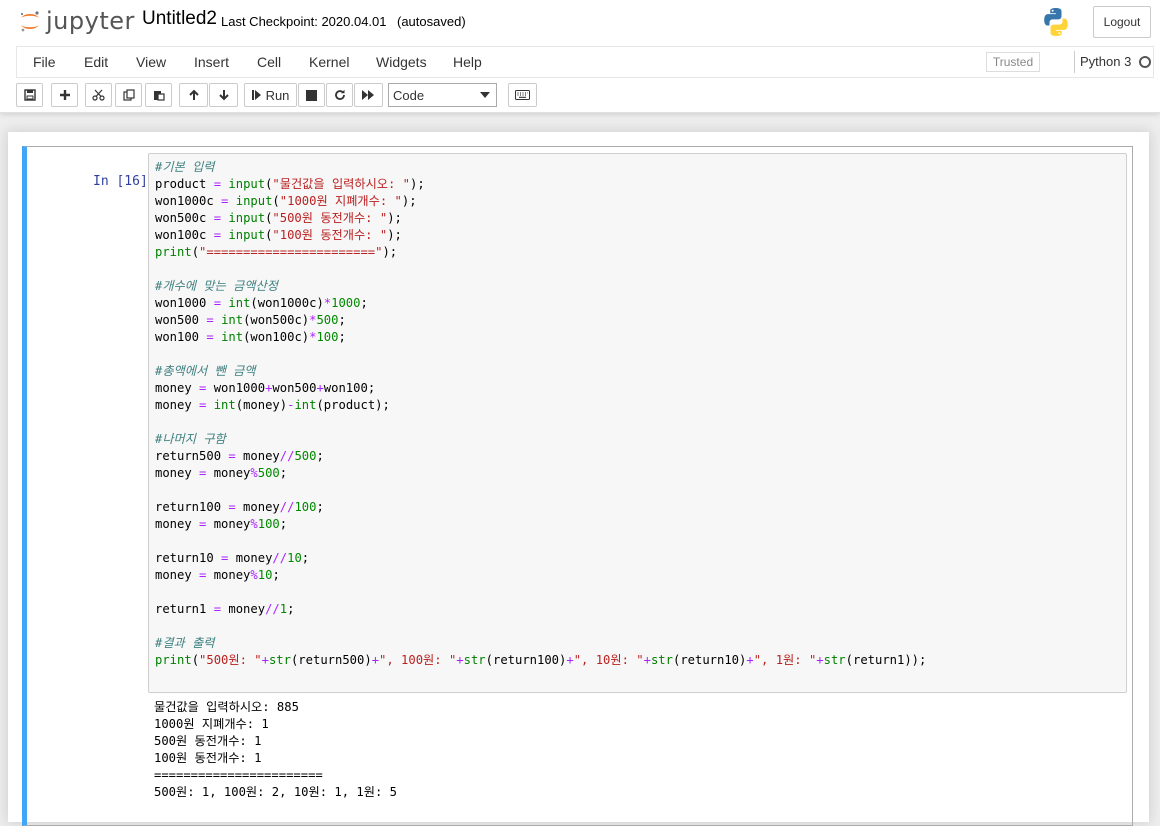  What do you see at coordinates (286, 201) in the screenshot?
I see `code-line: won1000c = input("1000원 지폐개수: ");` at bounding box center [286, 201].